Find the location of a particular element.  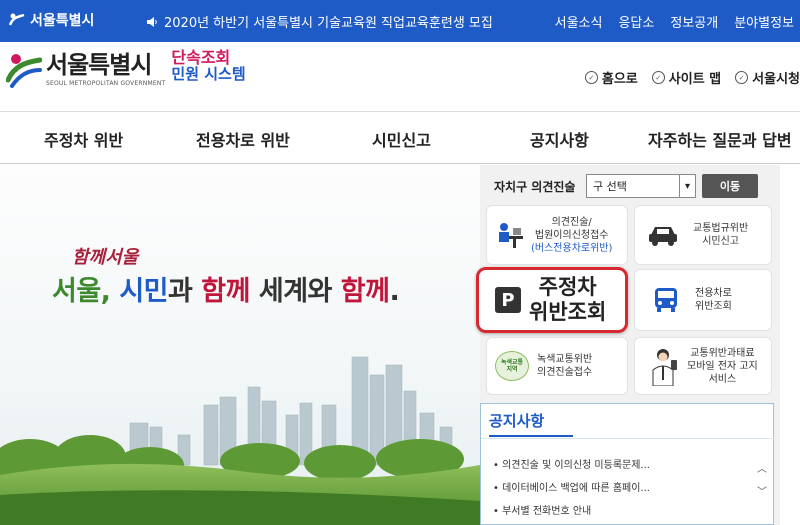

main-nav: 주정차 위반 전용차로 위반 시민신고 공지사항 자주하는 질문과 답변 is located at coordinates (400, 138).